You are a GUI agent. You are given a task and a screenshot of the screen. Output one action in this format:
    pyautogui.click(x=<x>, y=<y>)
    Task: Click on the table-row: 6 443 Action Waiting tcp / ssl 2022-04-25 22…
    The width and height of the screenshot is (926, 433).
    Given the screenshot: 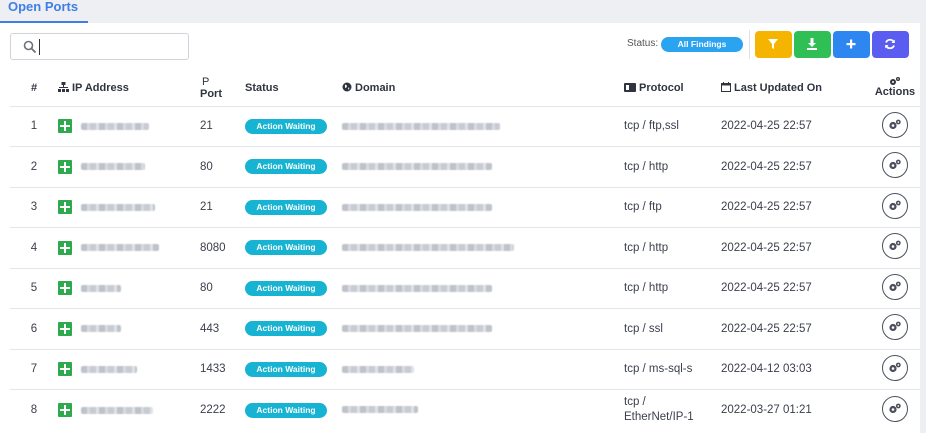 What is the action you would take?
    pyautogui.click(x=465, y=328)
    